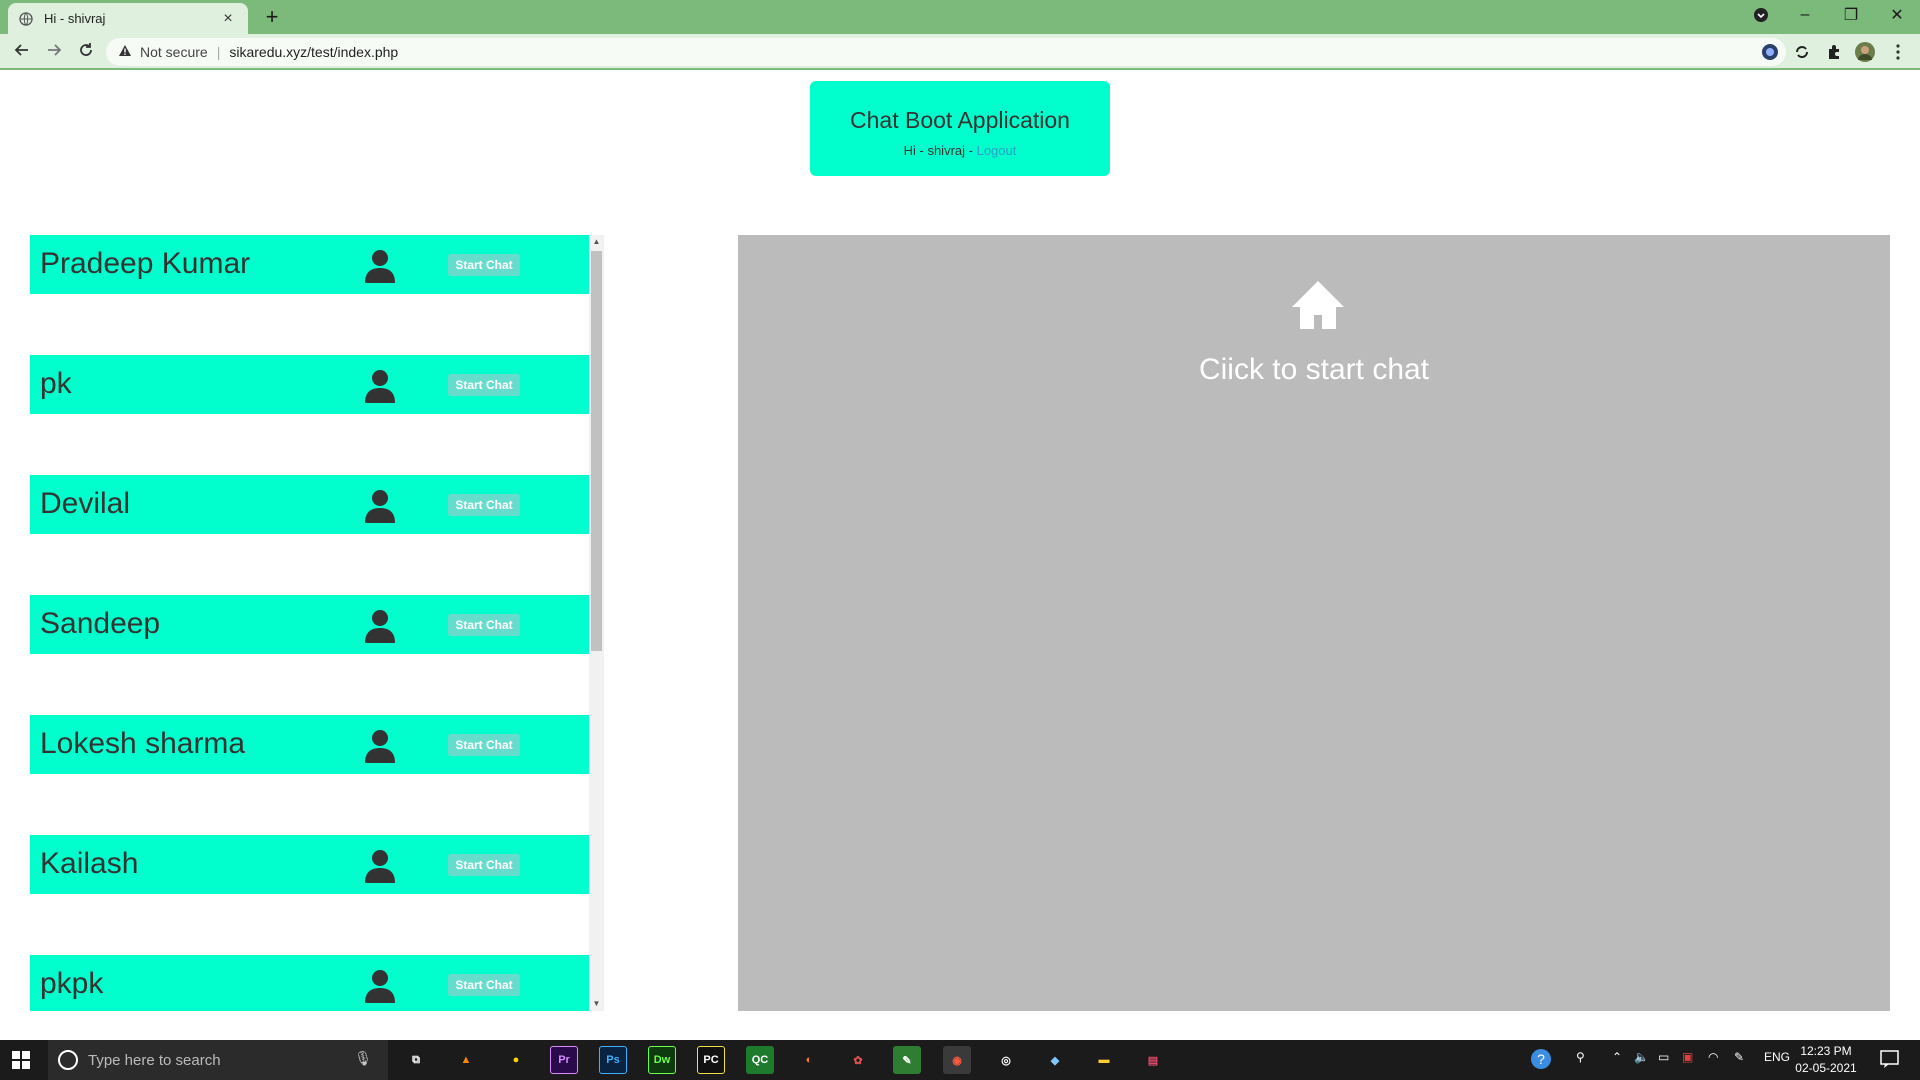 Image resolution: width=1920 pixels, height=1080 pixels. I want to click on scroll-up-arrow: ▲, so click(596, 242).